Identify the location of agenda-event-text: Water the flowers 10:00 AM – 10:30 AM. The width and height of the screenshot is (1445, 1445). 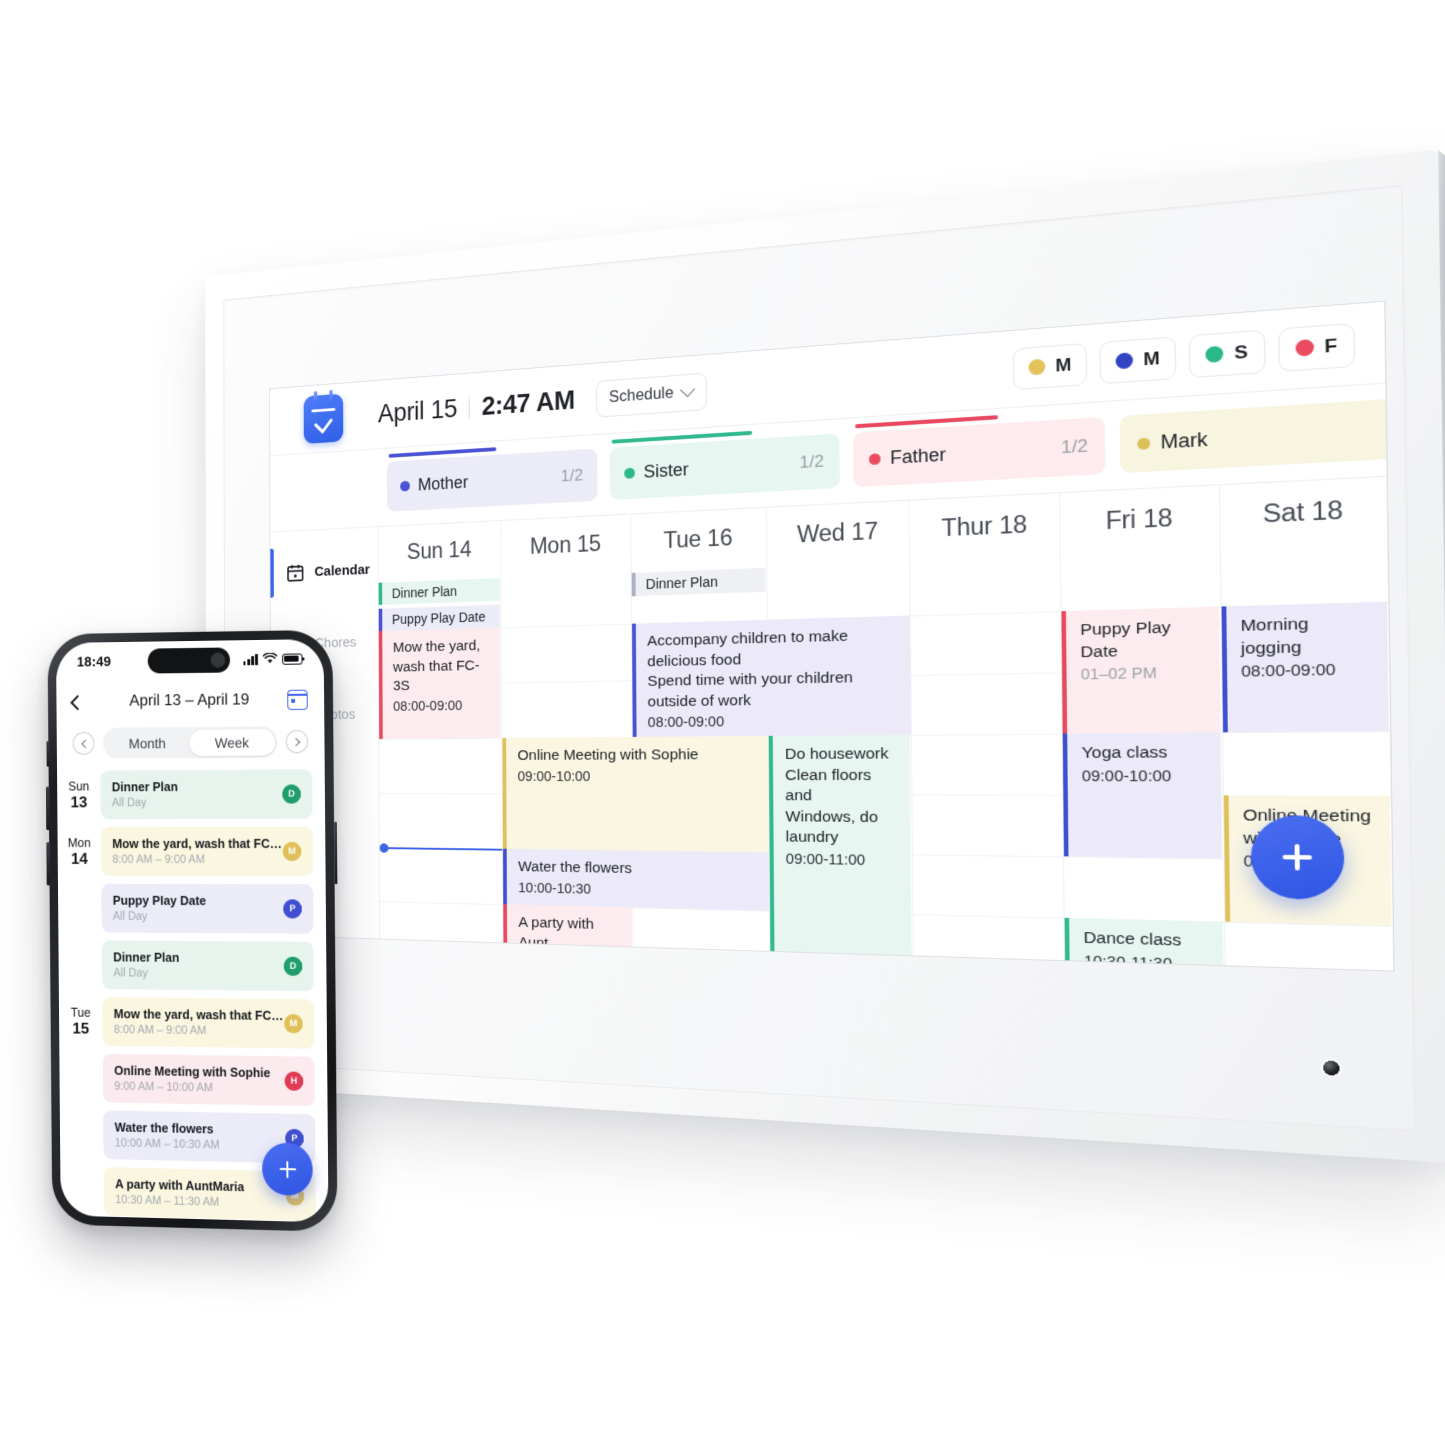
(167, 1136).